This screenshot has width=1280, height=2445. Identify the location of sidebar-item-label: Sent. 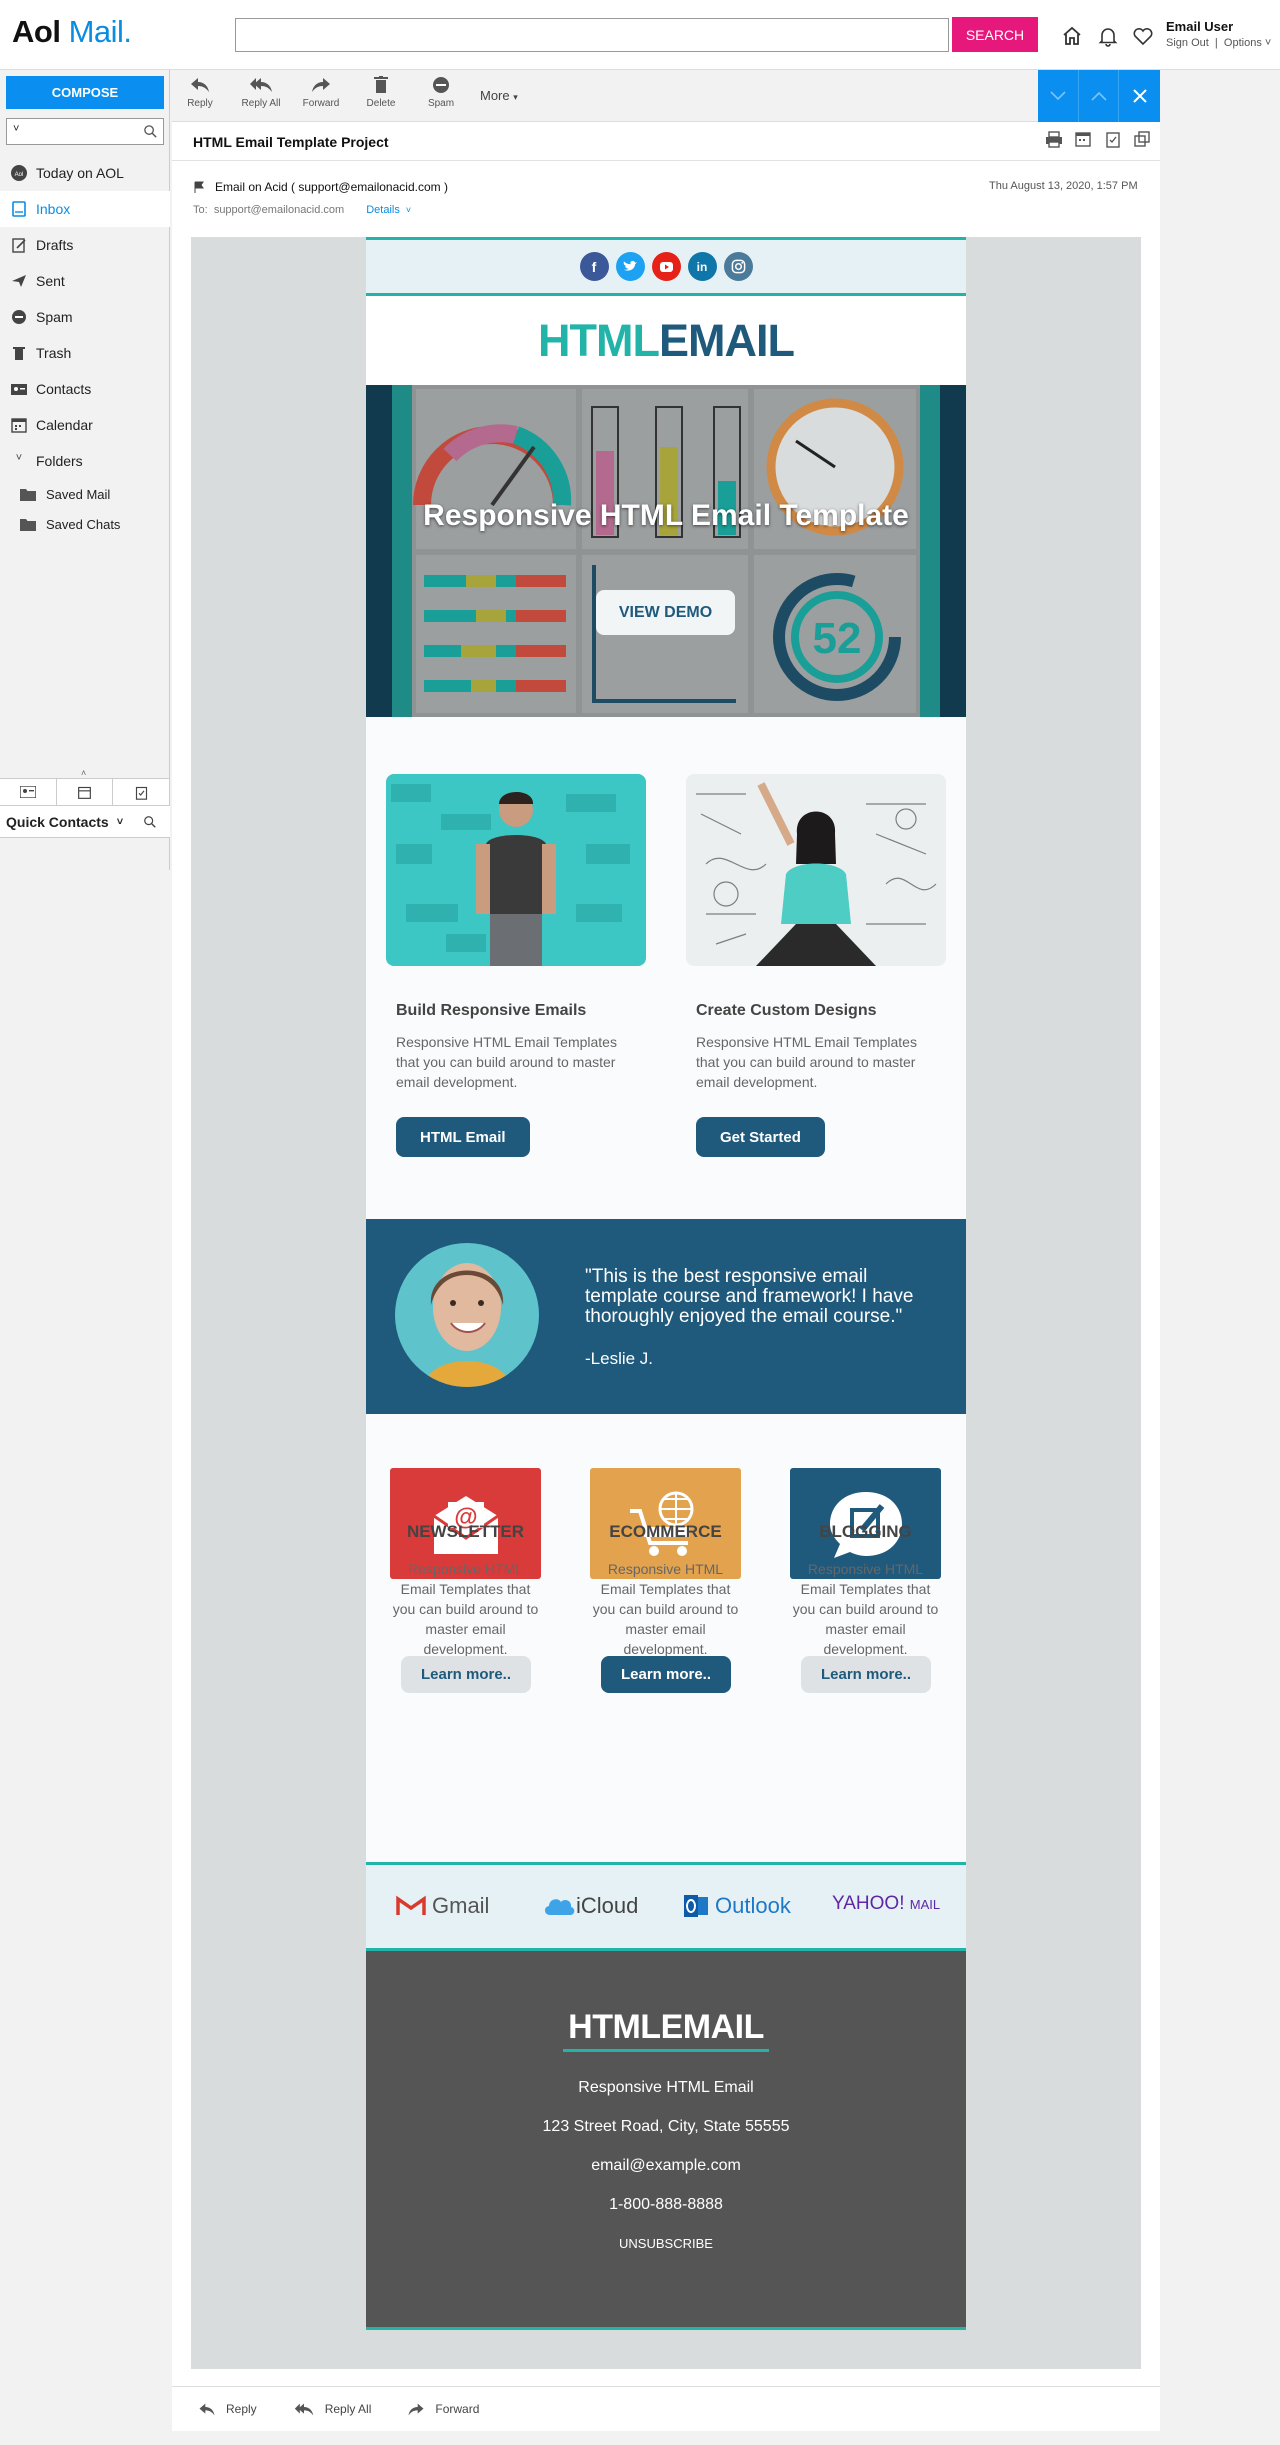
(50, 281).